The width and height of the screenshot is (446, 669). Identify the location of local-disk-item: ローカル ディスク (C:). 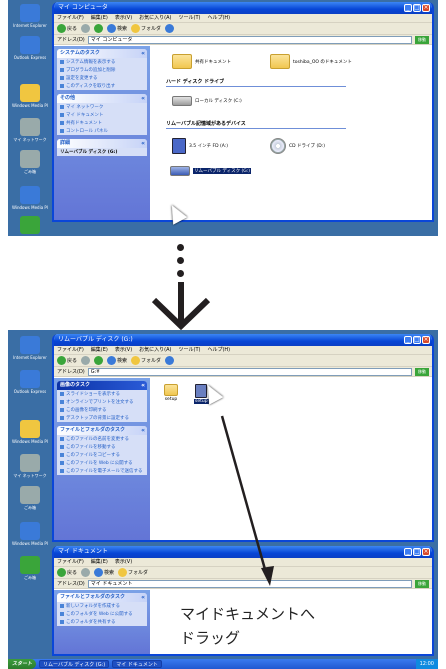
(207, 101).